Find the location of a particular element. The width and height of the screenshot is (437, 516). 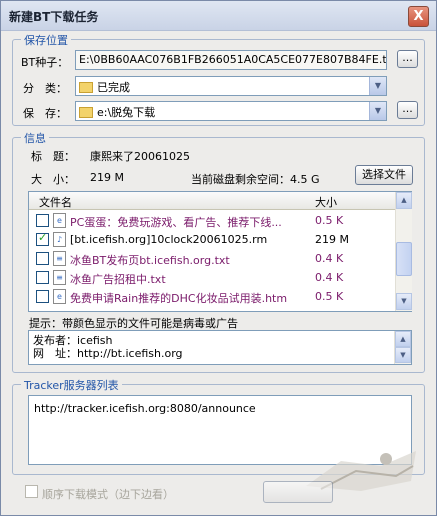

virus-hint: 提示：带颜色显示的文件可能是病毒或广告 is located at coordinates (133, 323).